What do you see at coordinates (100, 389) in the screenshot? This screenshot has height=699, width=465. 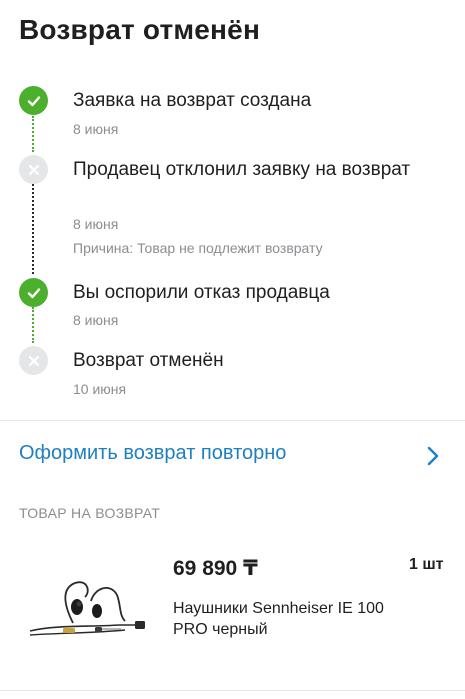 I see `timeline-step-date: 10 июня` at bounding box center [100, 389].